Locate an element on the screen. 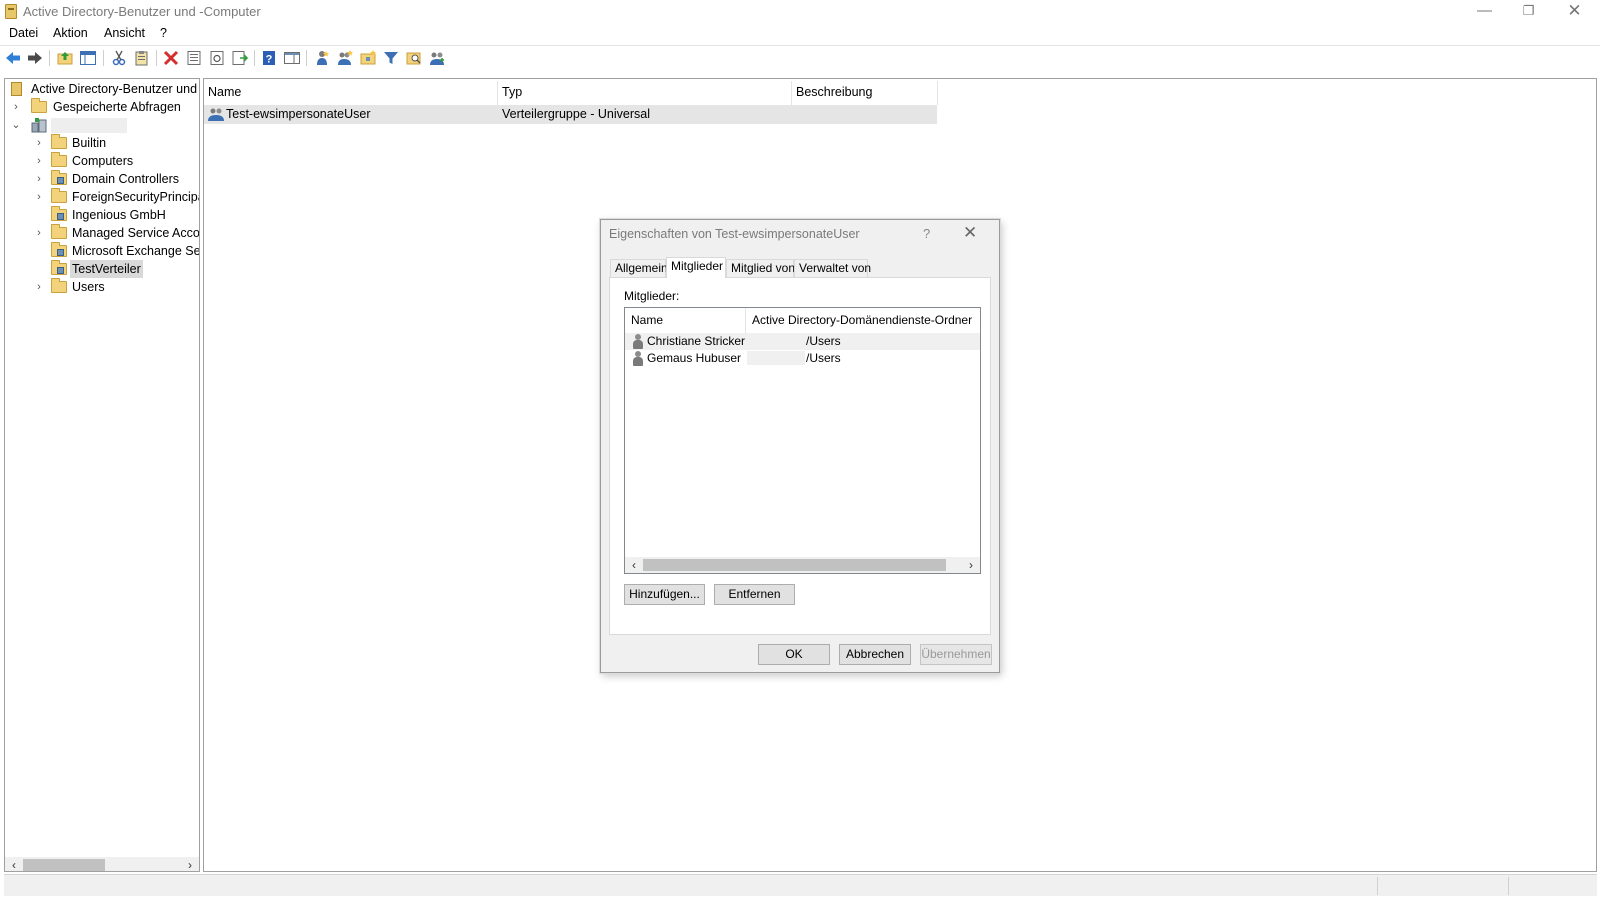 The height and width of the screenshot is (900, 1600). menu-help: ? is located at coordinates (163, 33).